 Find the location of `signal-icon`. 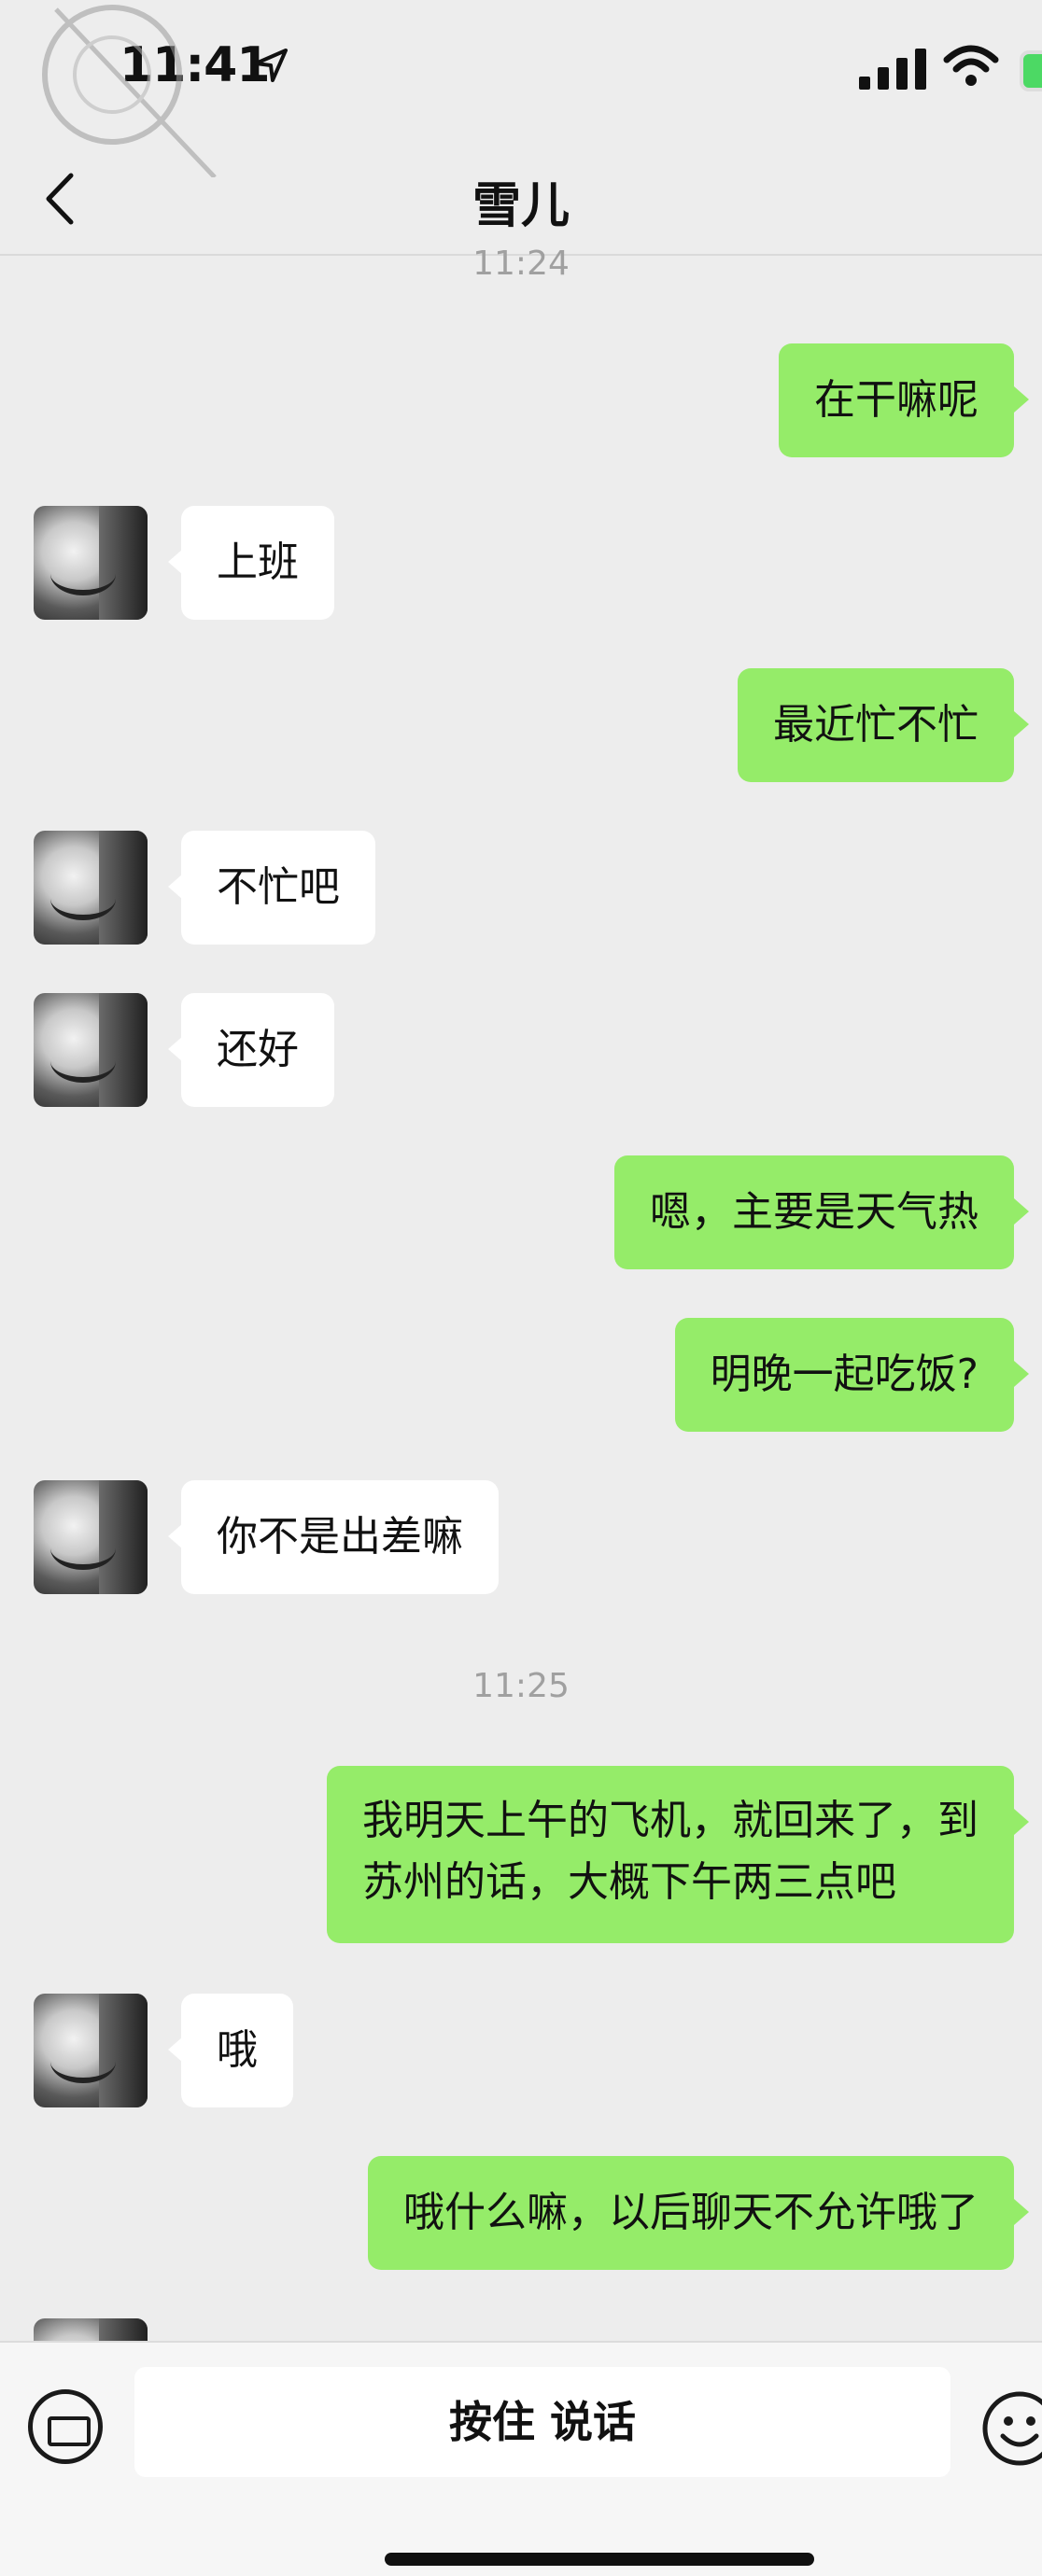

signal-icon is located at coordinates (892, 69).